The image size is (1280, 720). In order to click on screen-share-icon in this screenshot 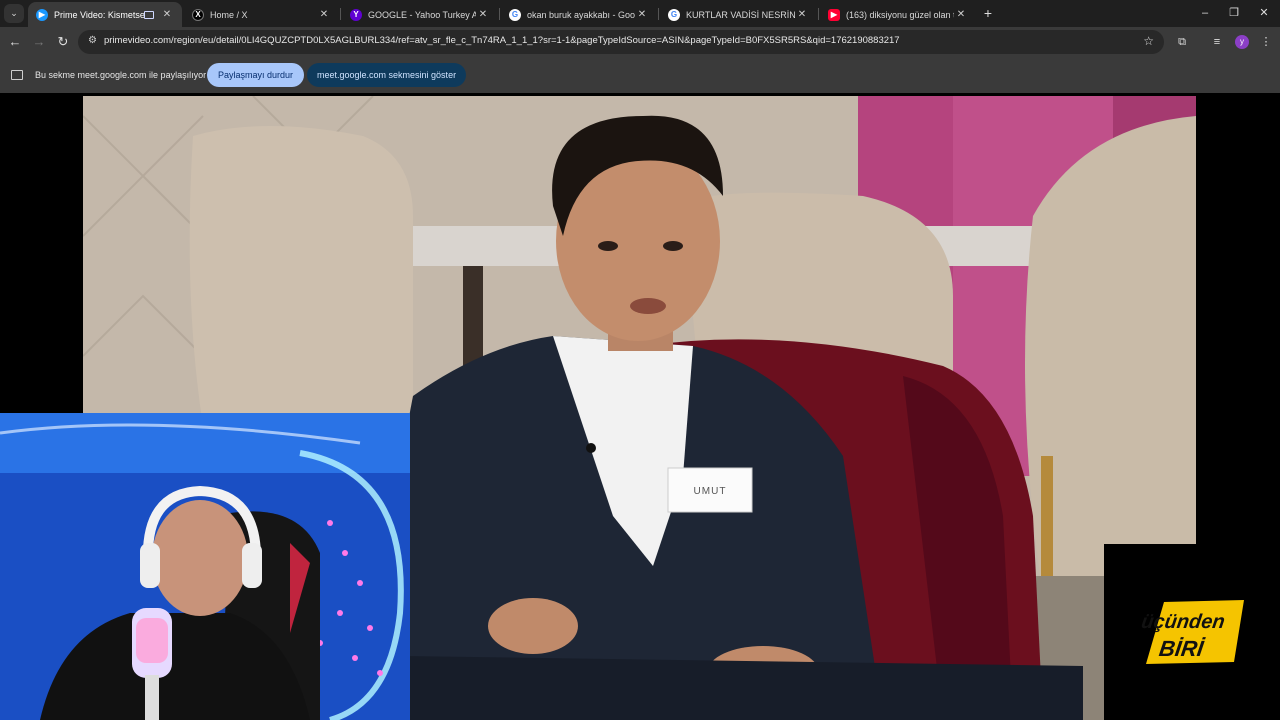, I will do `click(17, 75)`.